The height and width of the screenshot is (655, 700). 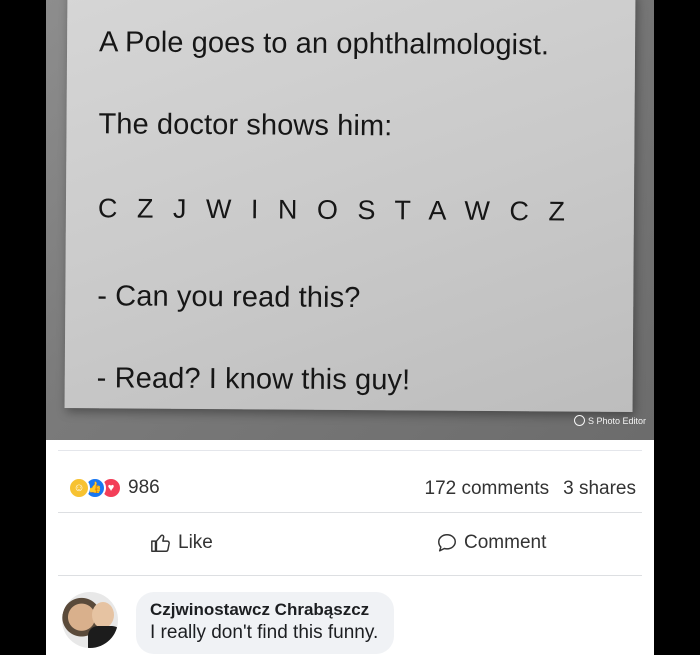 I want to click on like-button: Like, so click(x=181, y=543).